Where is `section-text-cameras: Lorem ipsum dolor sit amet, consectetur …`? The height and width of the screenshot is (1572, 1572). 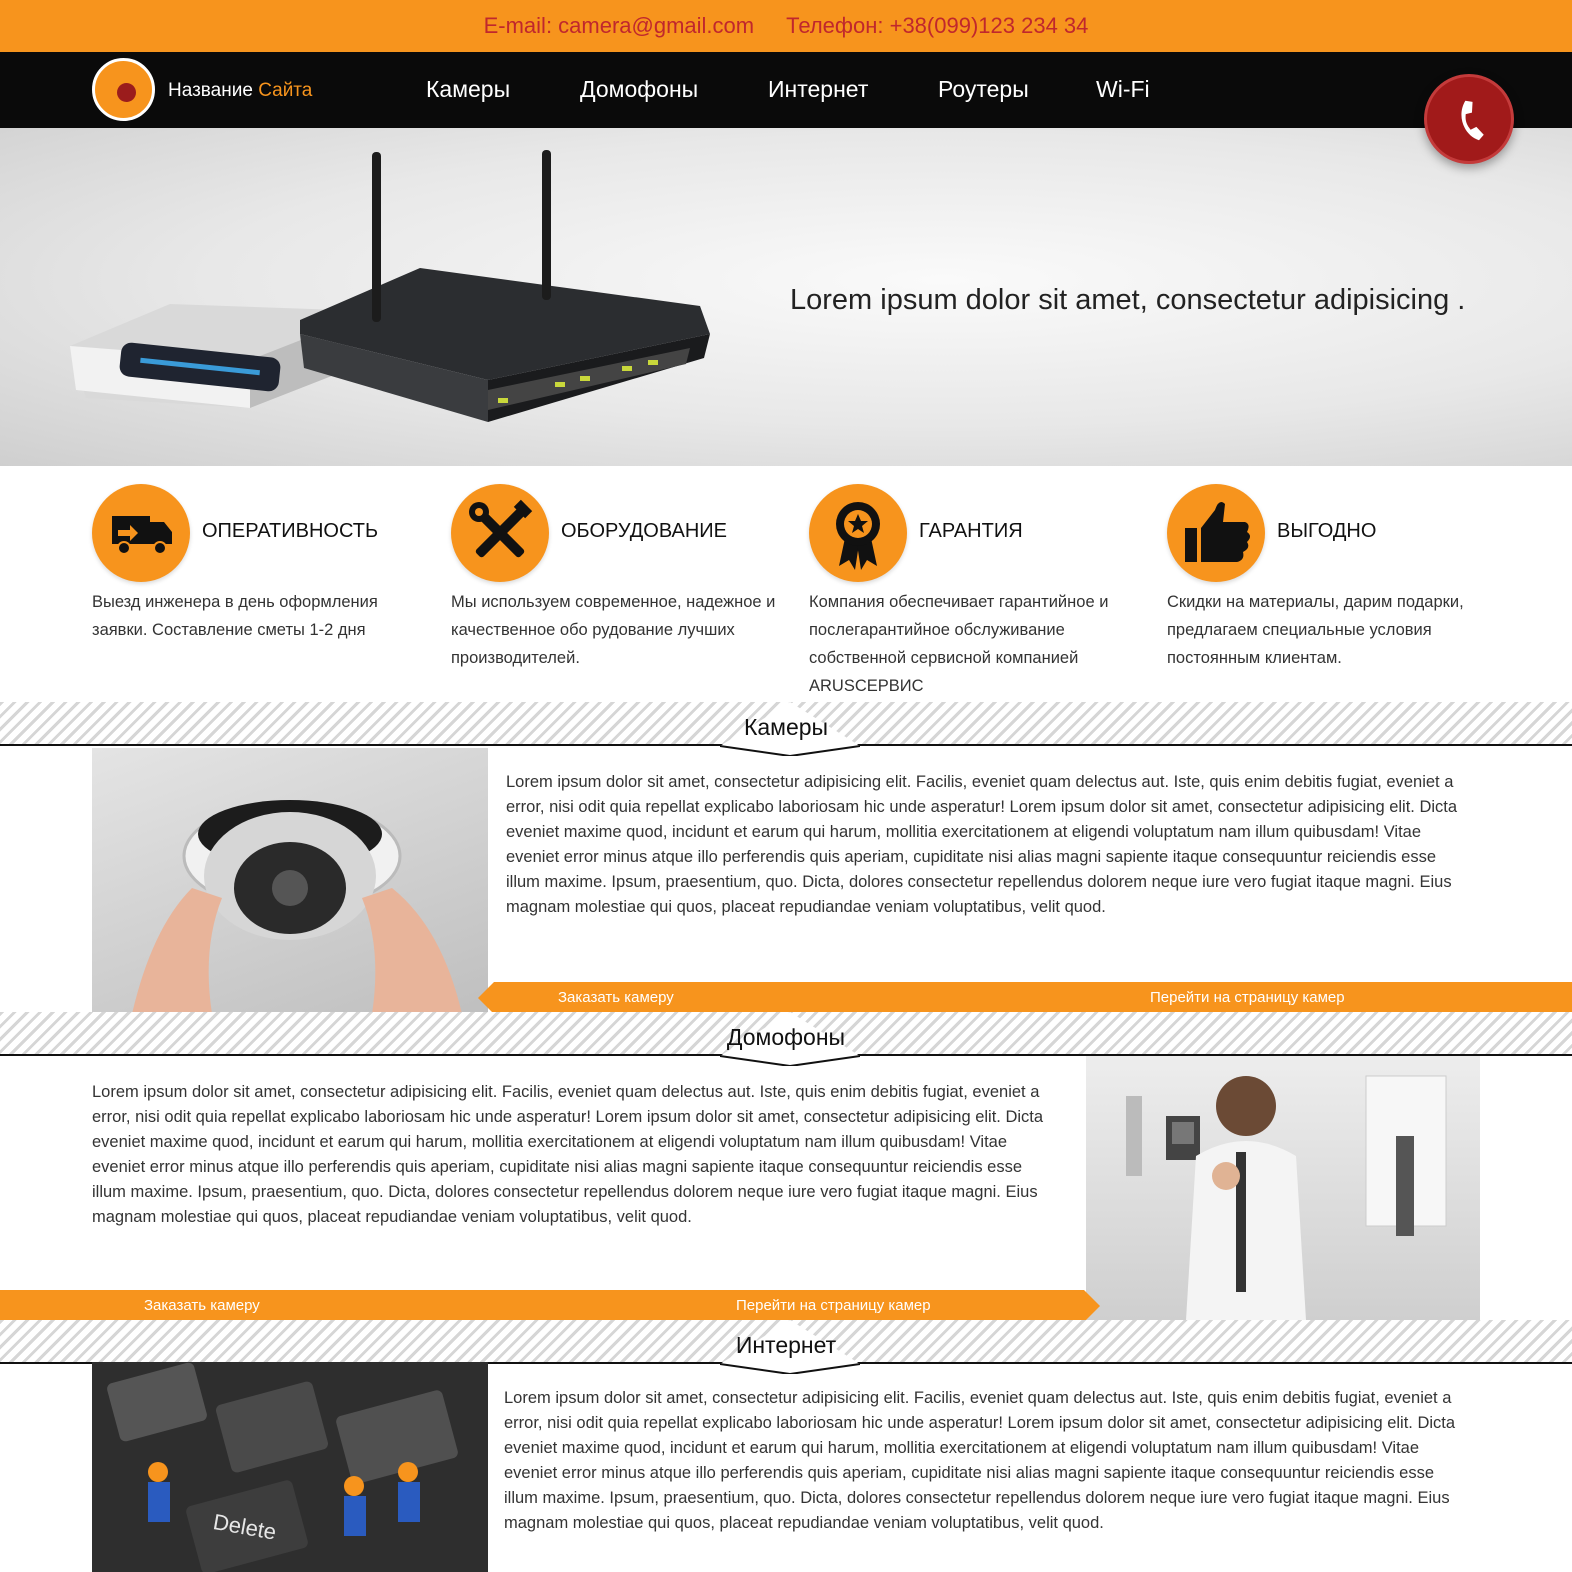 section-text-cameras: Lorem ipsum dolor sit amet, consectetur … is located at coordinates (982, 844).